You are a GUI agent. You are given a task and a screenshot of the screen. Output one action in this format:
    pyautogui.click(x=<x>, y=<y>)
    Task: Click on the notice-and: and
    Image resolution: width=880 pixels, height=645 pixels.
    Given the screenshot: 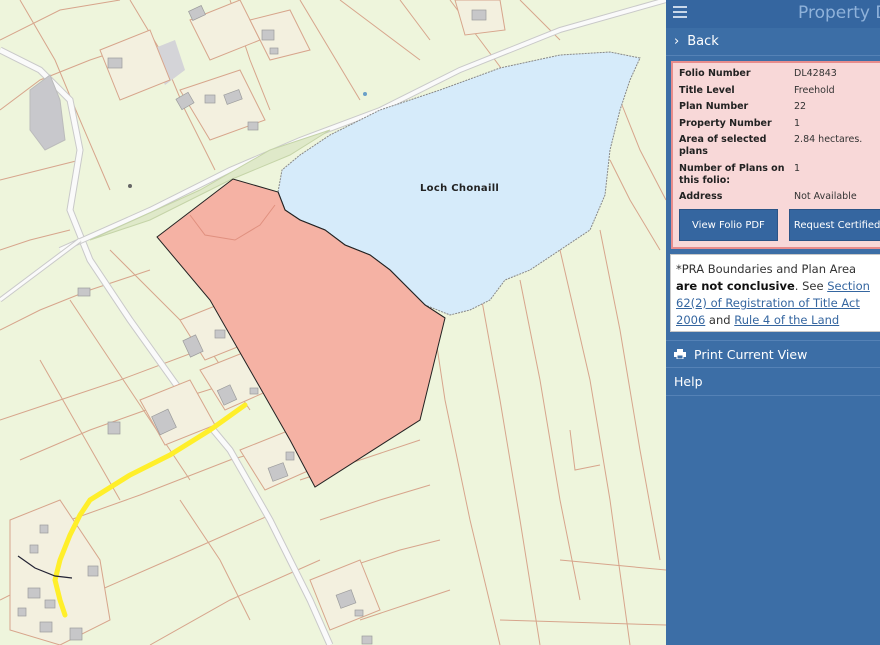 What is the action you would take?
    pyautogui.click(x=720, y=320)
    